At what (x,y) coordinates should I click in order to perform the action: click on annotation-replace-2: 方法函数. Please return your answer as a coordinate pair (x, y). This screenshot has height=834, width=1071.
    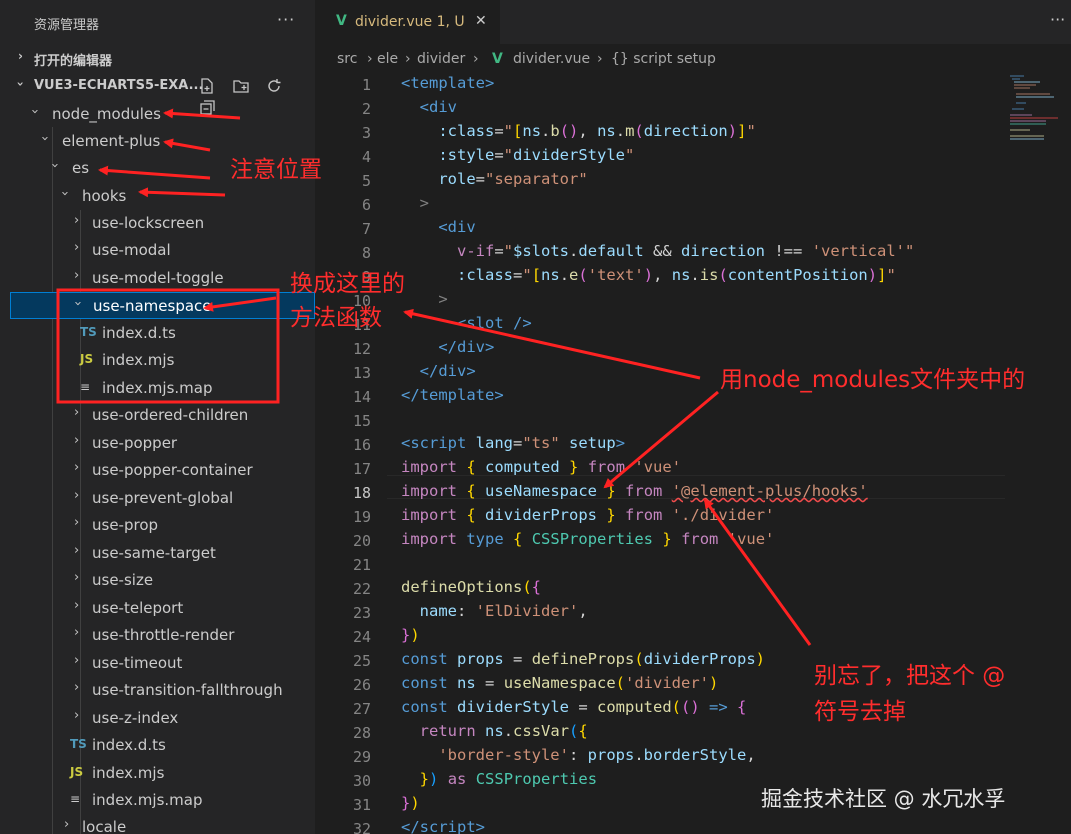
    Looking at the image, I should click on (336, 318).